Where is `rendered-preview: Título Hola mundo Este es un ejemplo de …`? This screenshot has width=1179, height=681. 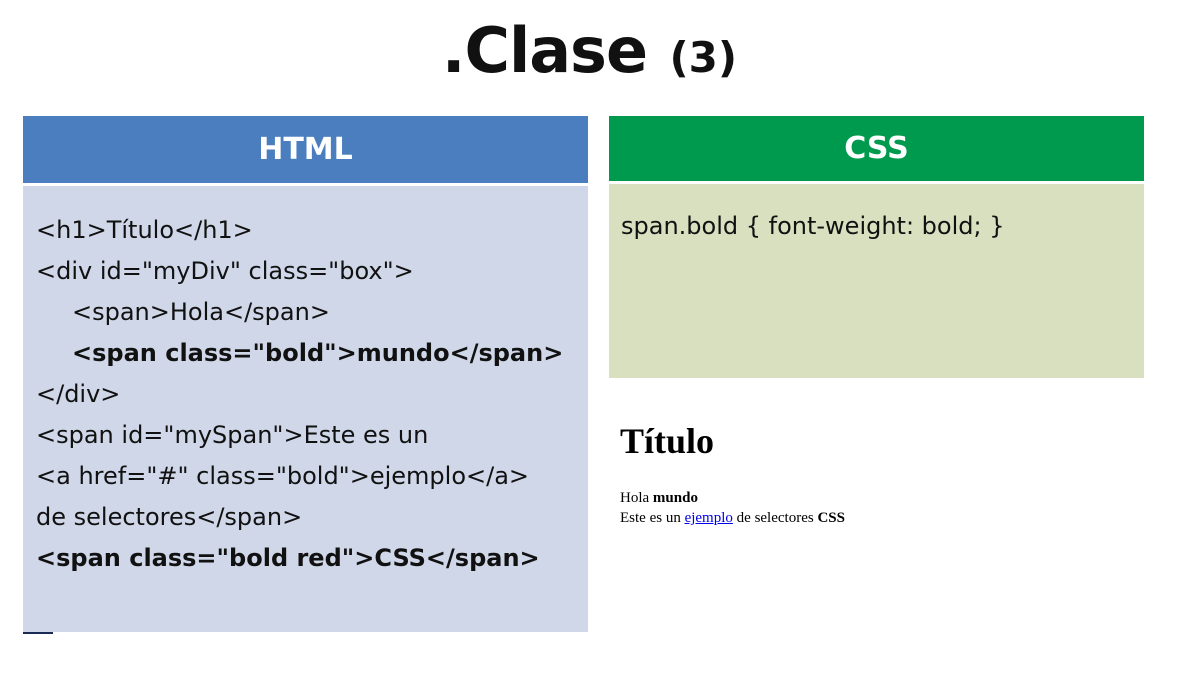 rendered-preview: Título Hola mundo Este es un ejemplo de … is located at coordinates (732, 474).